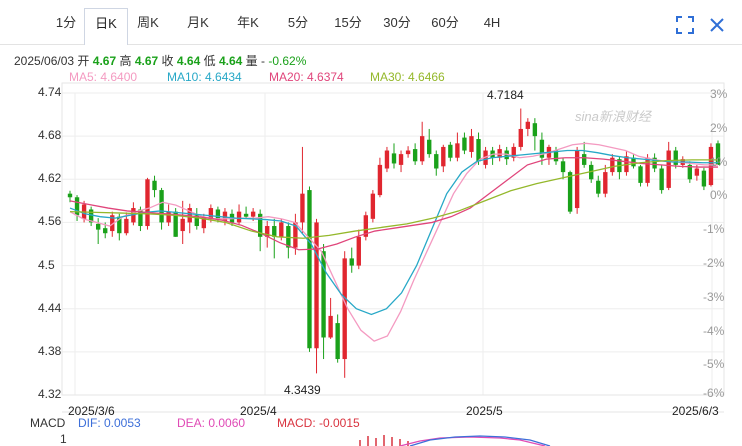 This screenshot has height=446, width=742. I want to click on y-tick-4: 4.5, so click(46, 264).